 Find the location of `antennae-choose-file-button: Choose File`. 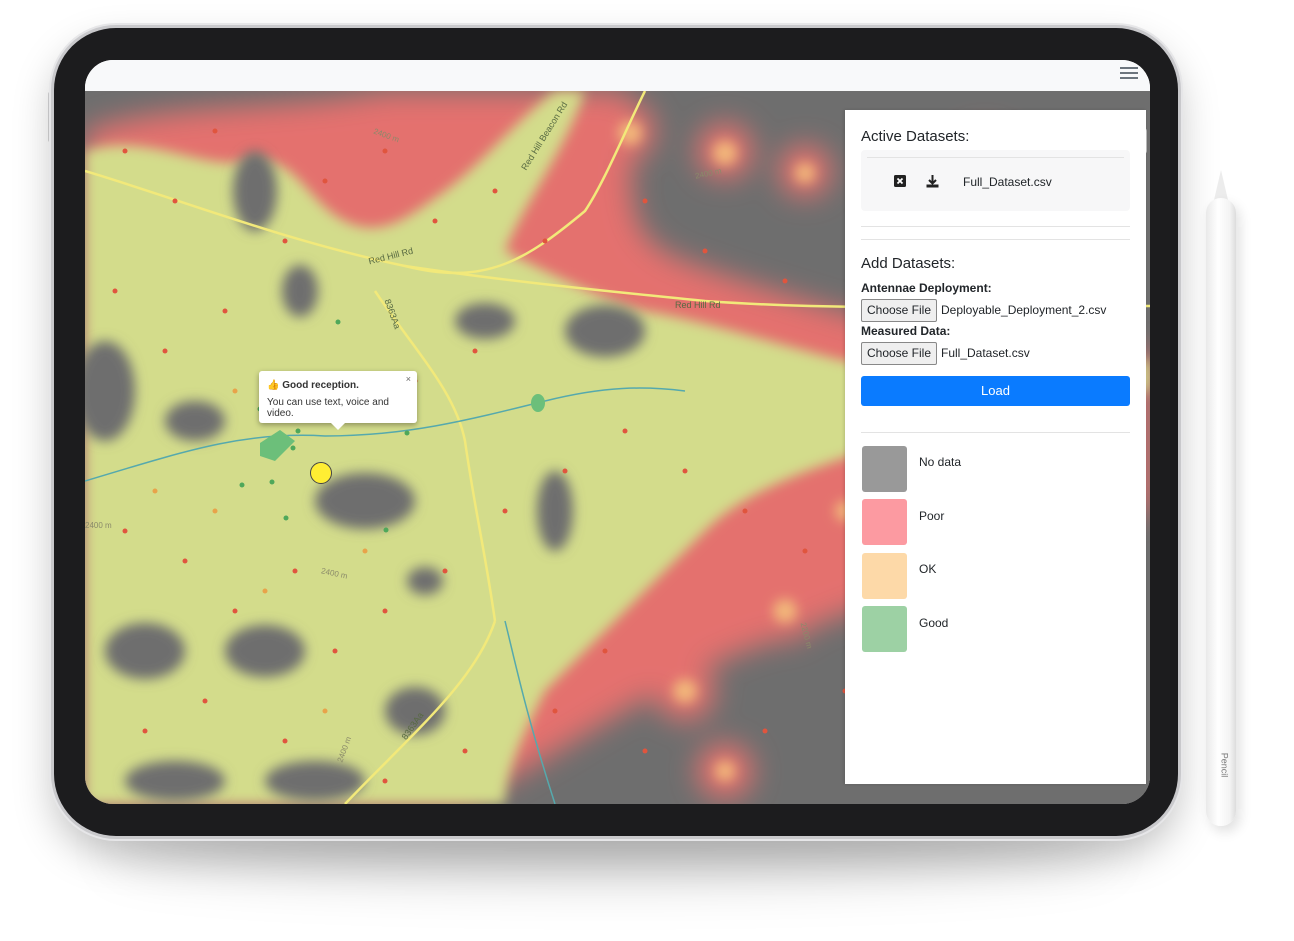

antennae-choose-file-button: Choose File is located at coordinates (899, 310).